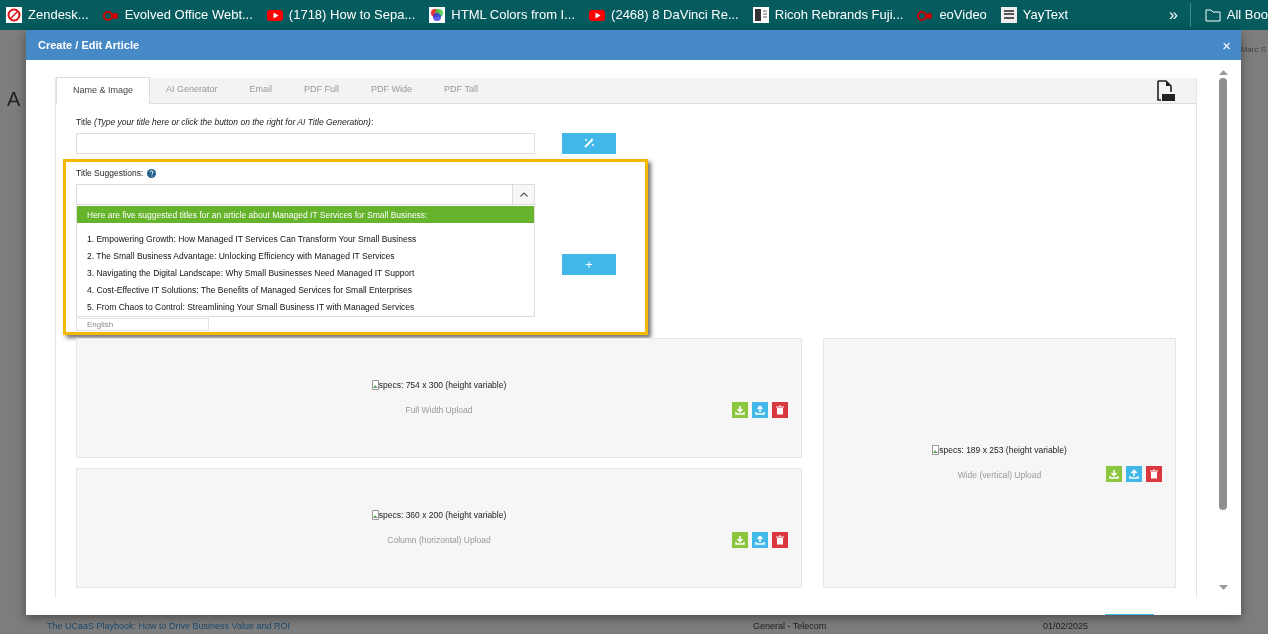 Image resolution: width=1268 pixels, height=634 pixels. Describe the element at coordinates (439, 515) in the screenshot. I see `broken-image-text: specs: 360 x 200 (height variable)` at that location.